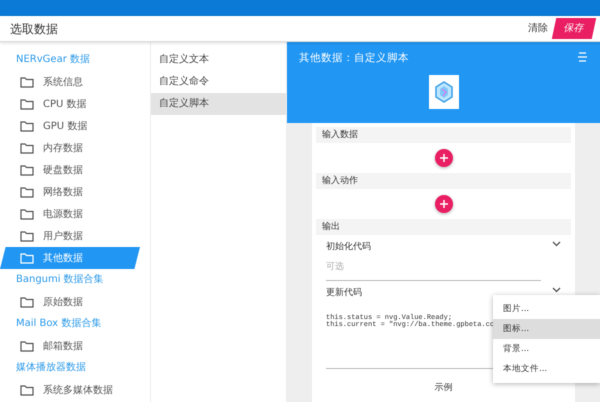 The image size is (600, 402). What do you see at coordinates (348, 247) in the screenshot?
I see `field-label: 初始化代码` at bounding box center [348, 247].